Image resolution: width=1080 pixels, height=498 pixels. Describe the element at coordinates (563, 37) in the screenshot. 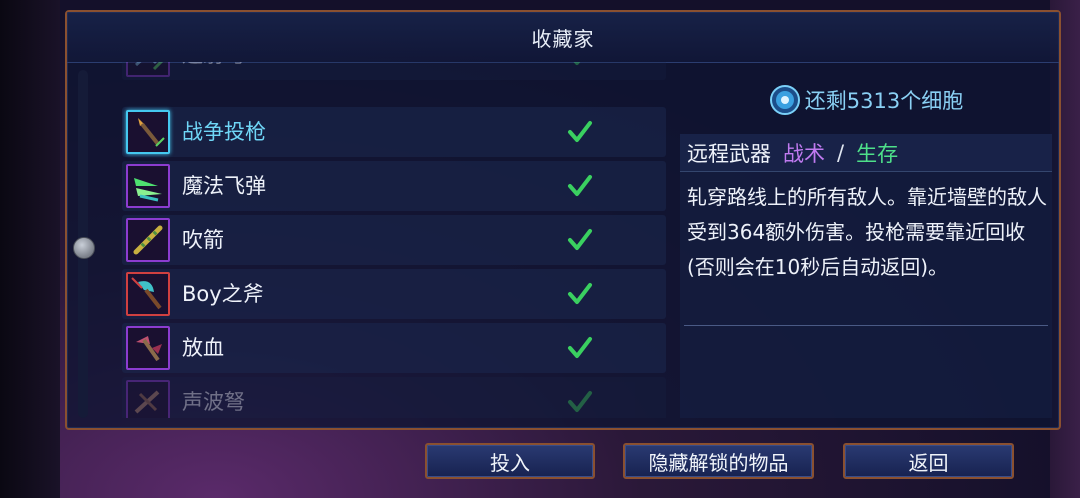

I see `panel-title: 收藏家` at that location.